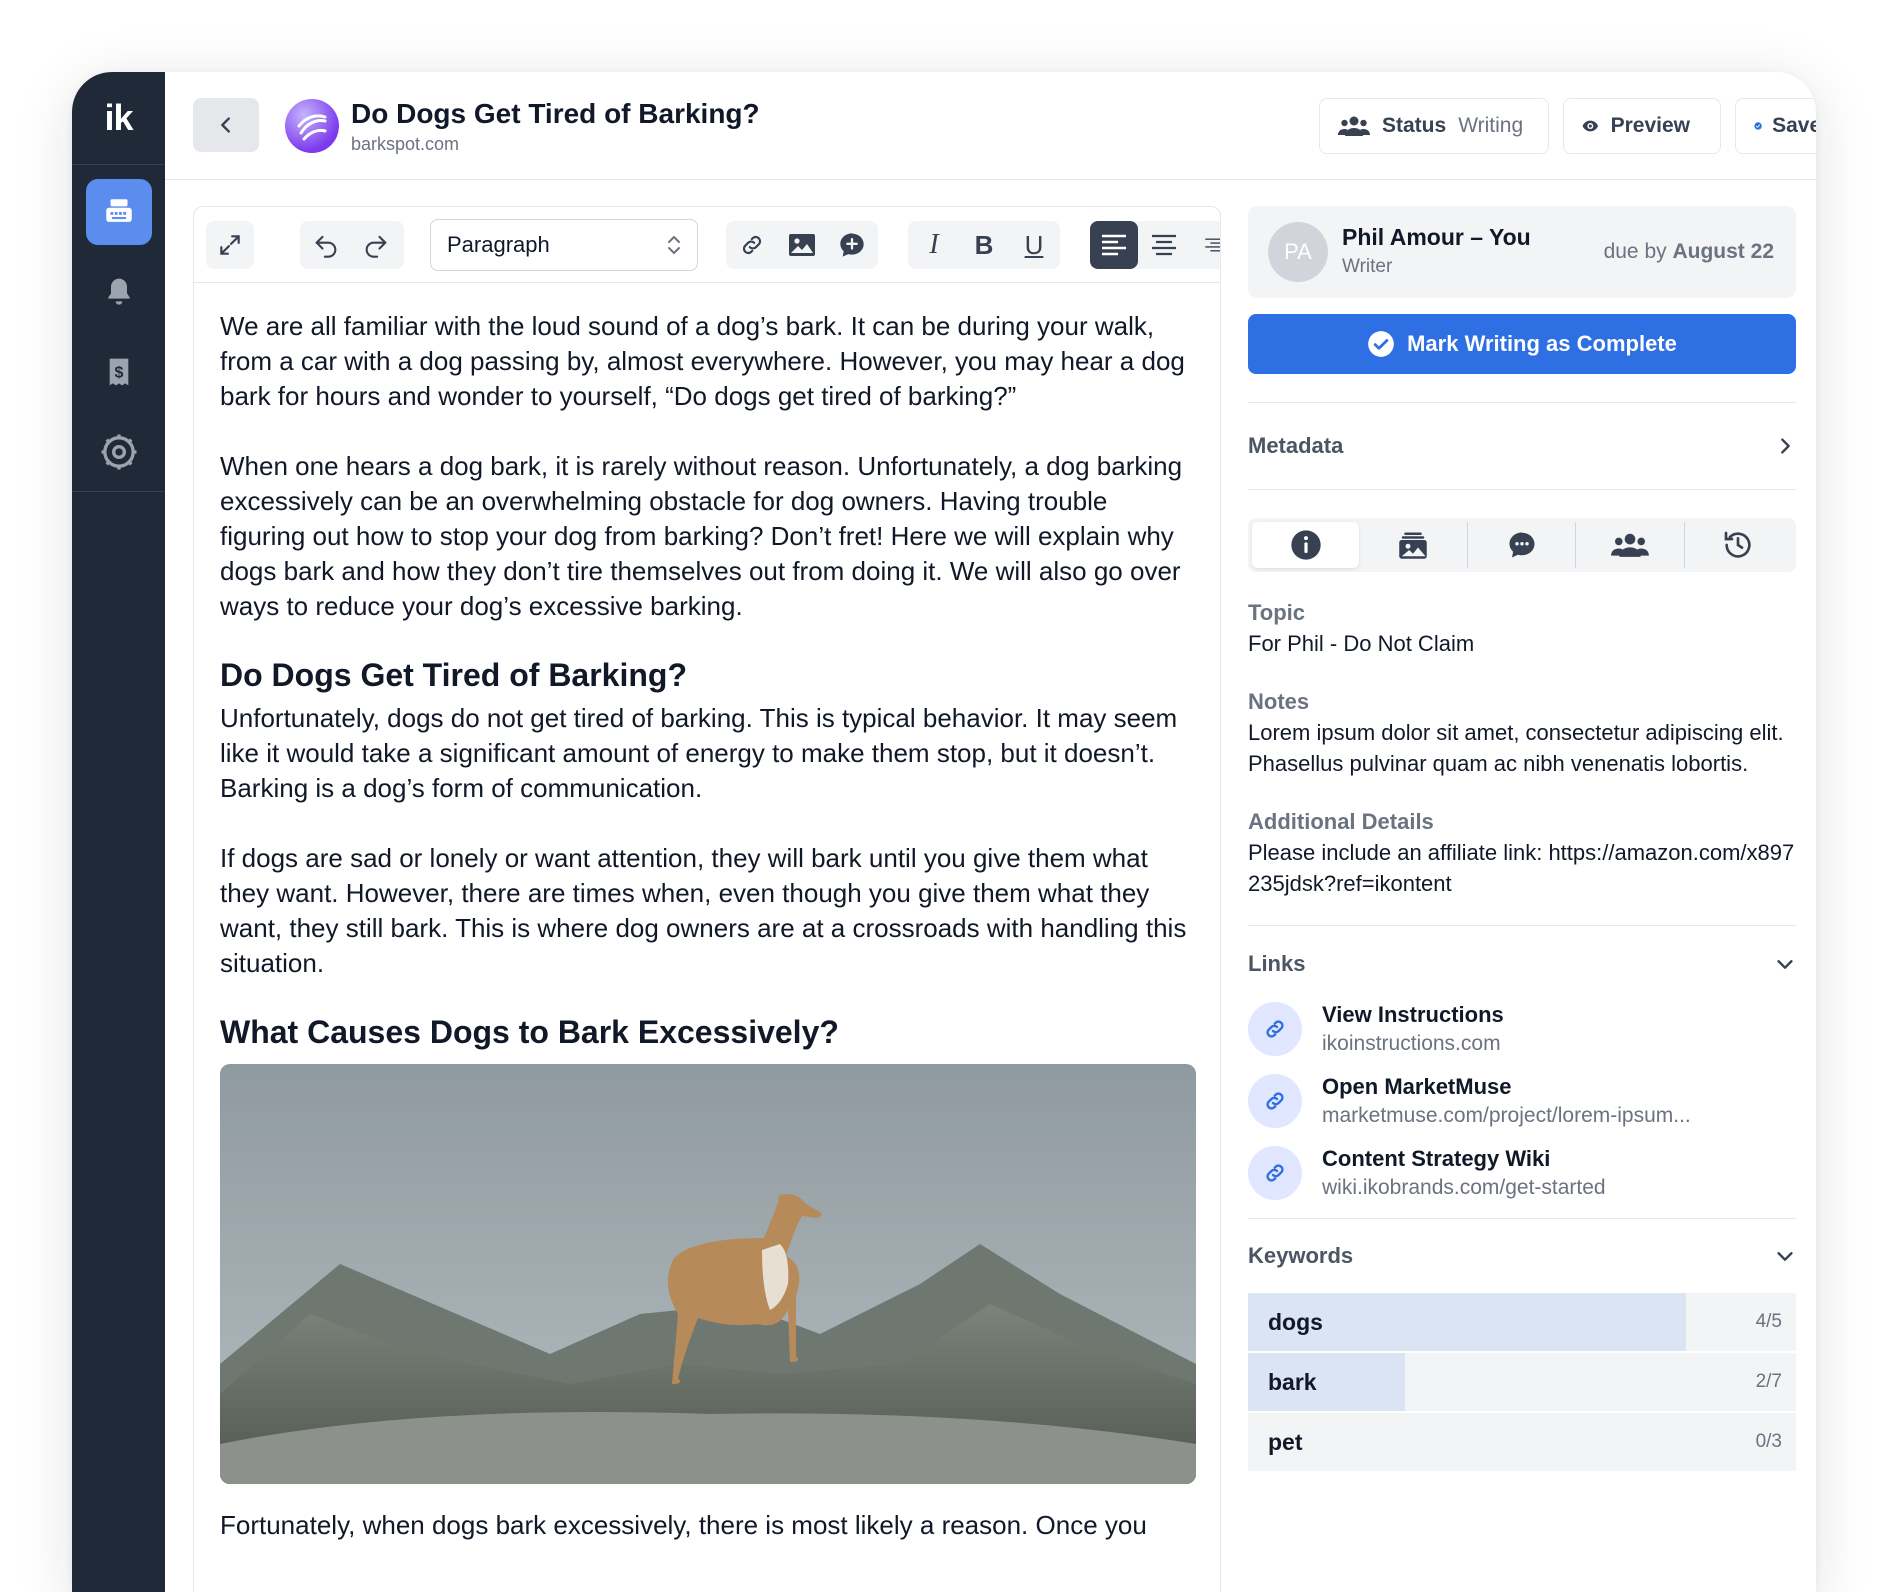  I want to click on keyword-word: dogs, so click(1295, 1321).